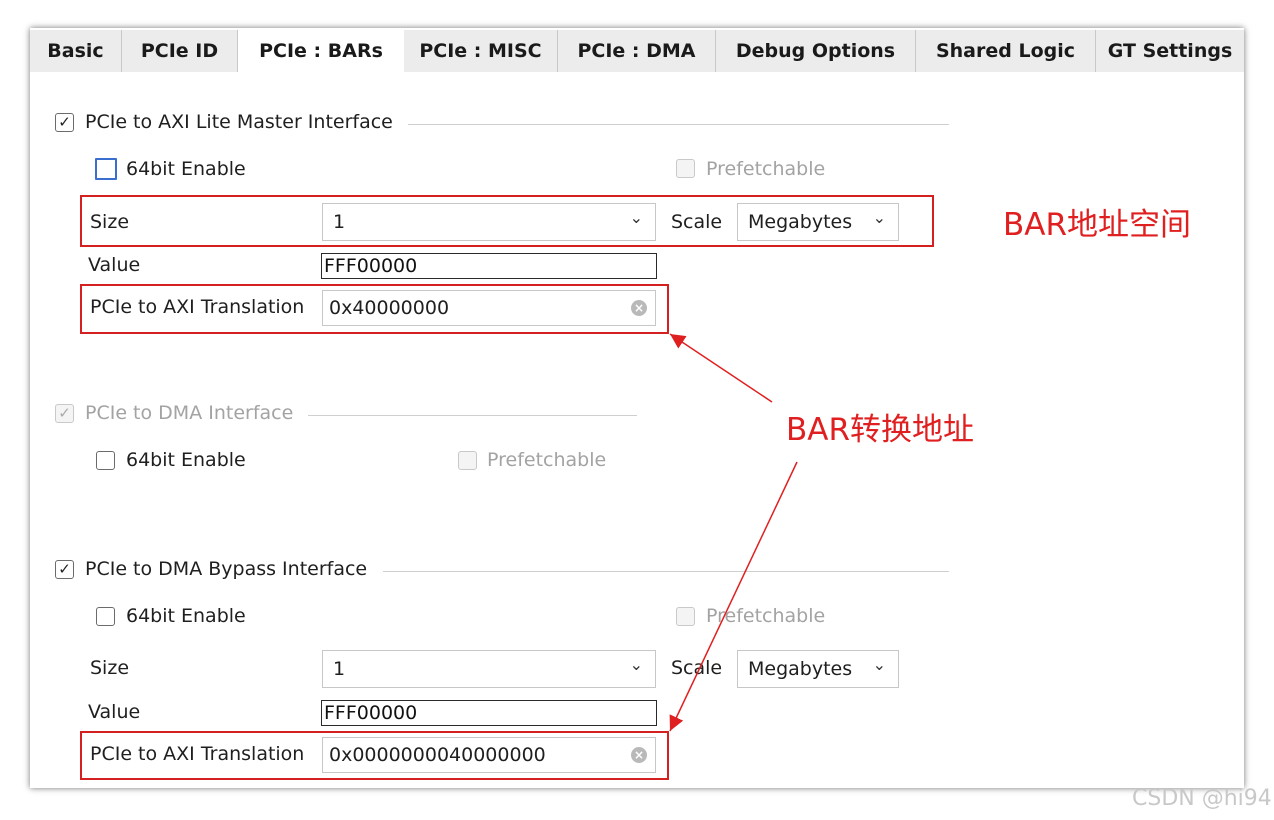 The height and width of the screenshot is (820, 1274). Describe the element at coordinates (1097, 225) in the screenshot. I see `bar-space-annotation: BAR地址空间` at that location.